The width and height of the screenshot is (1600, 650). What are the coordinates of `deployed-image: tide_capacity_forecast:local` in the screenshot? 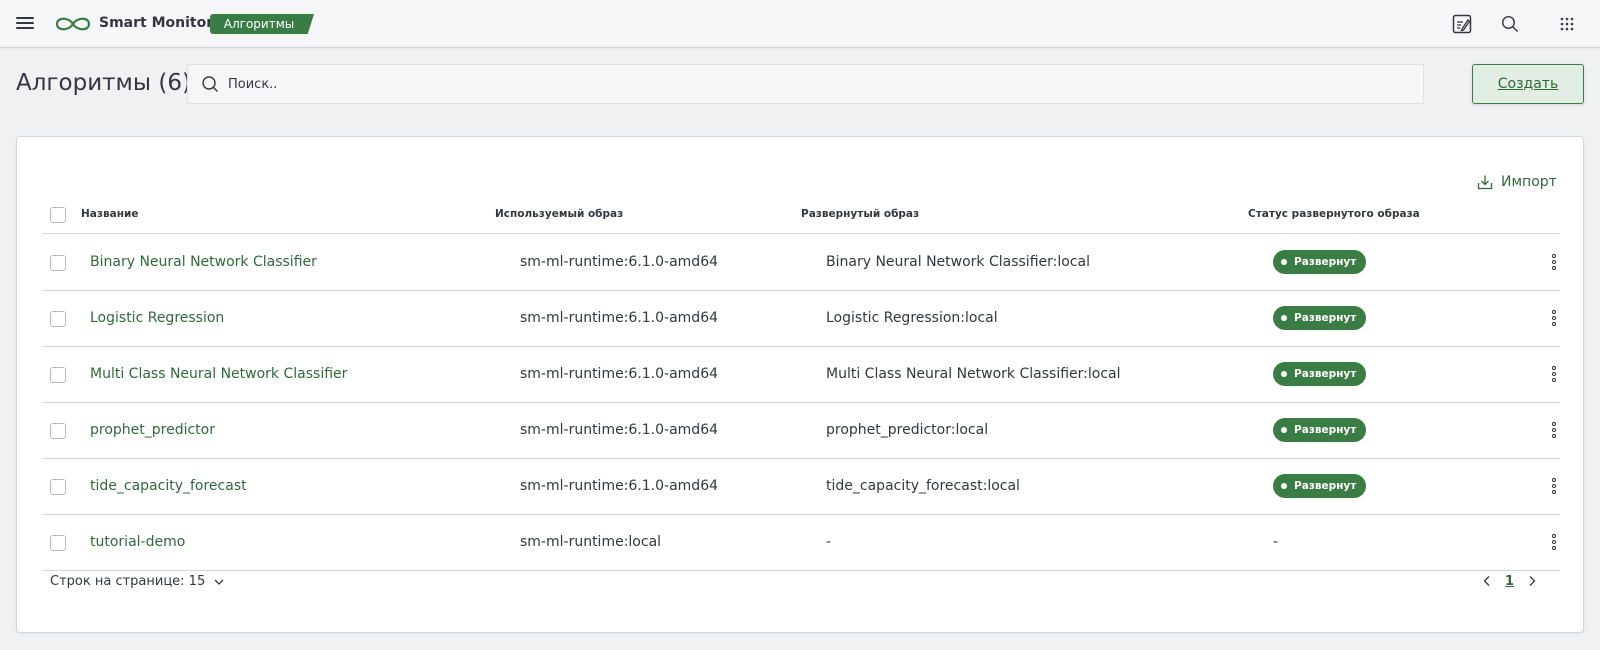 It's located at (923, 486).